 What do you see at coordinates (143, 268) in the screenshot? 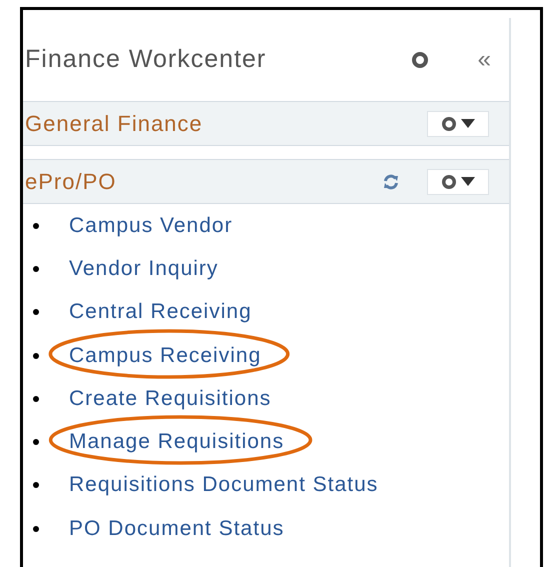
I see `menu-link: Vendor Inquiry` at bounding box center [143, 268].